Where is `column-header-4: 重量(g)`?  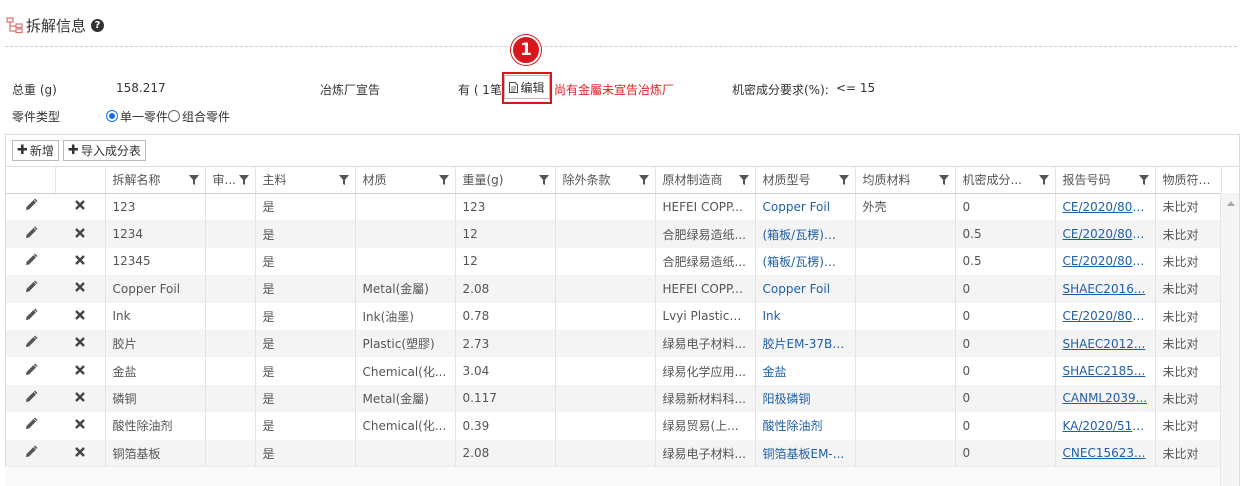
column-header-4: 重量(g) is located at coordinates (505, 180).